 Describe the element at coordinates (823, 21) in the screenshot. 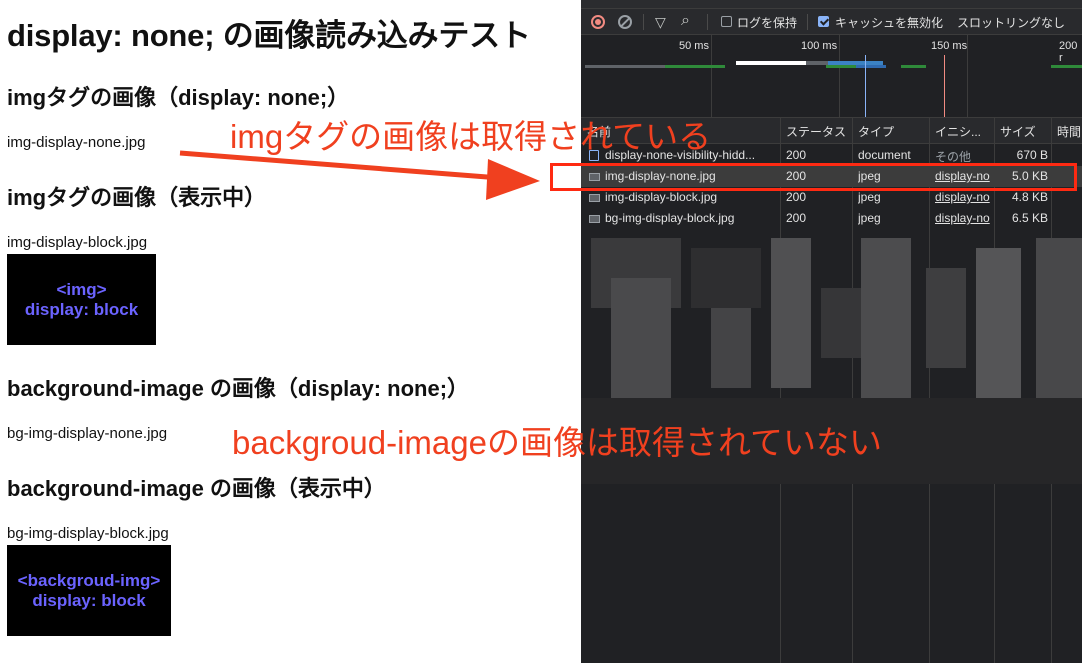

I see `disable-cache-checkbox` at that location.